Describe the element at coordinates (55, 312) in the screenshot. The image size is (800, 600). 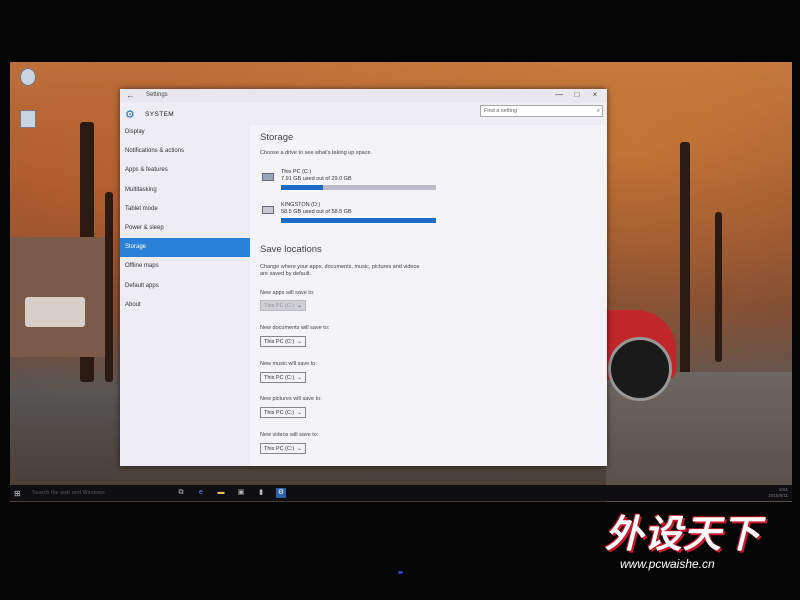
I see `house-sign` at that location.